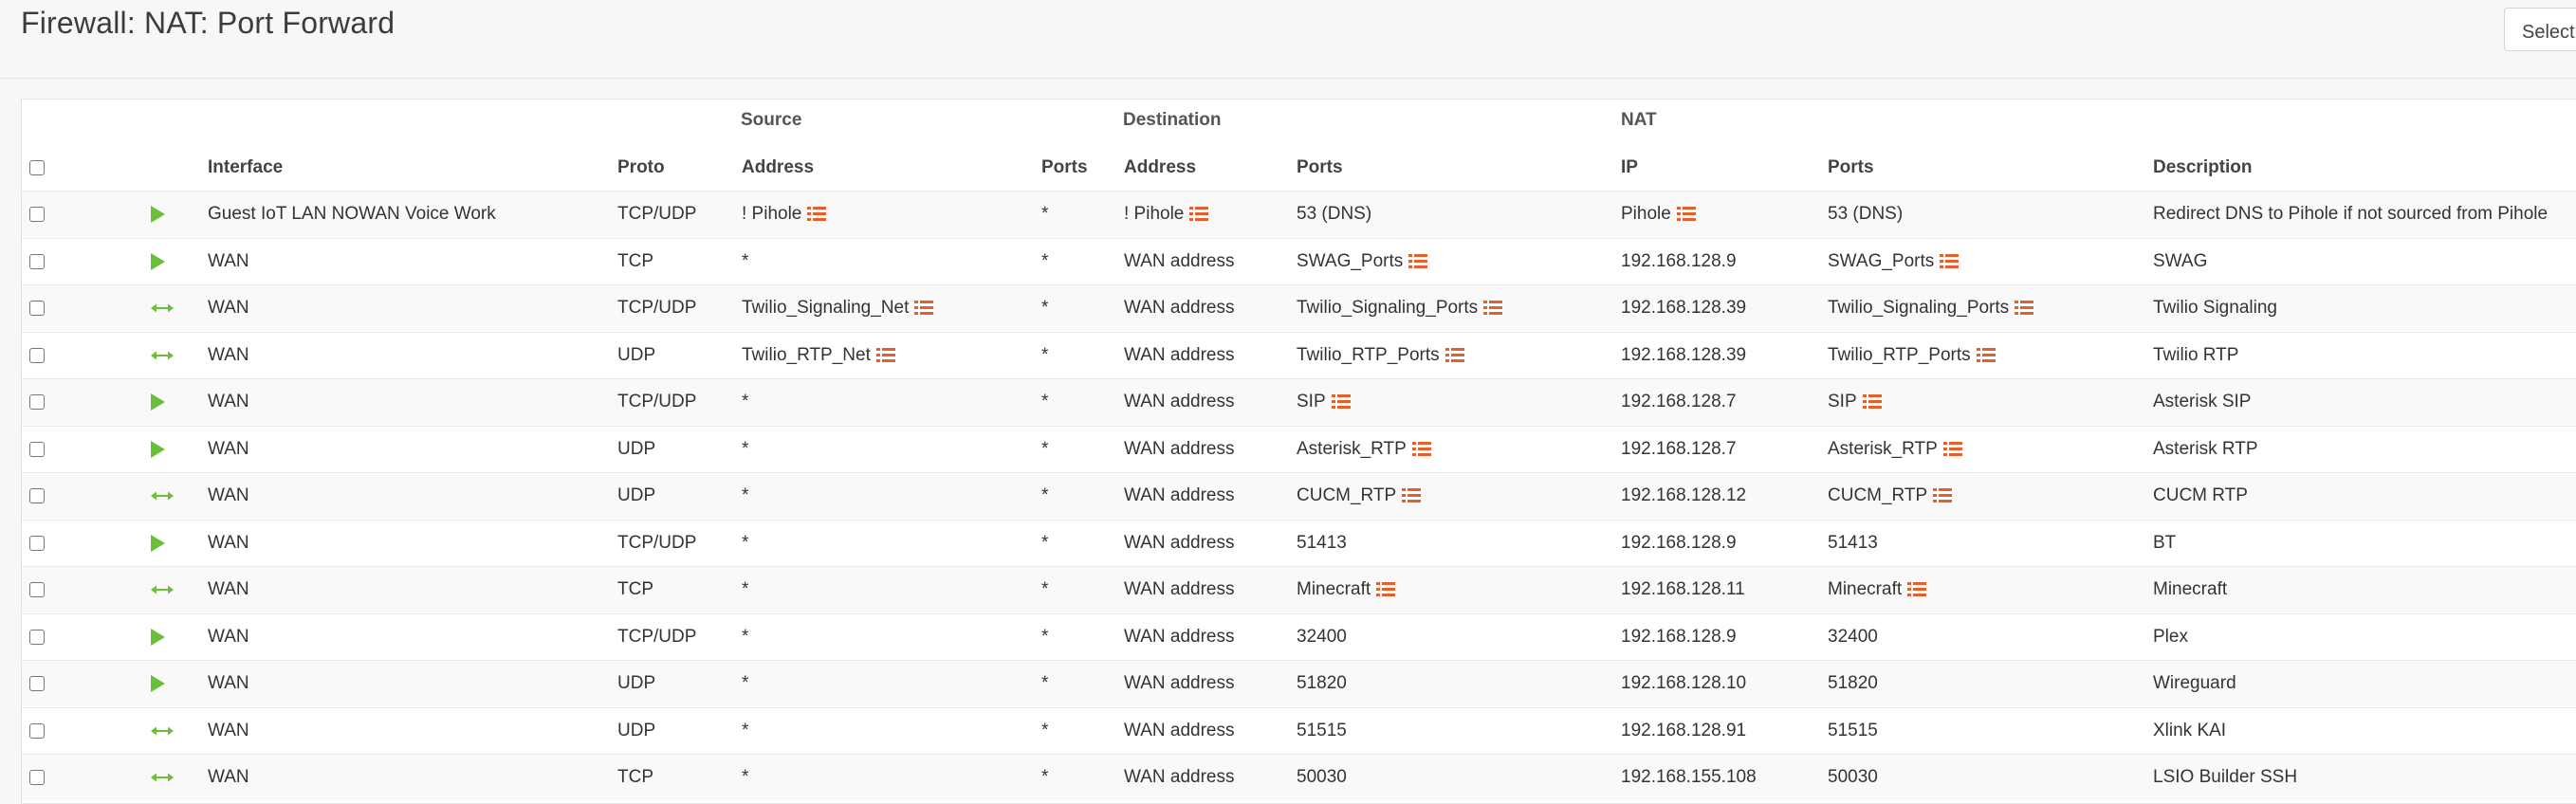  Describe the element at coordinates (1851, 167) in the screenshot. I see `col-nat-ports: Ports` at that location.